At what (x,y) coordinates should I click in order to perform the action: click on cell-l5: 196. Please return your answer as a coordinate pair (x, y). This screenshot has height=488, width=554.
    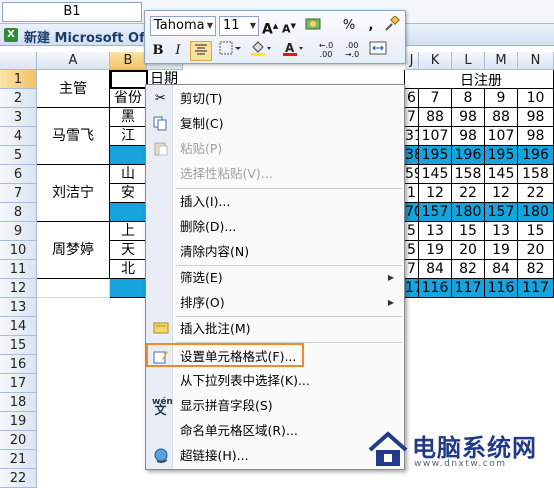
    Looking at the image, I should click on (468, 155).